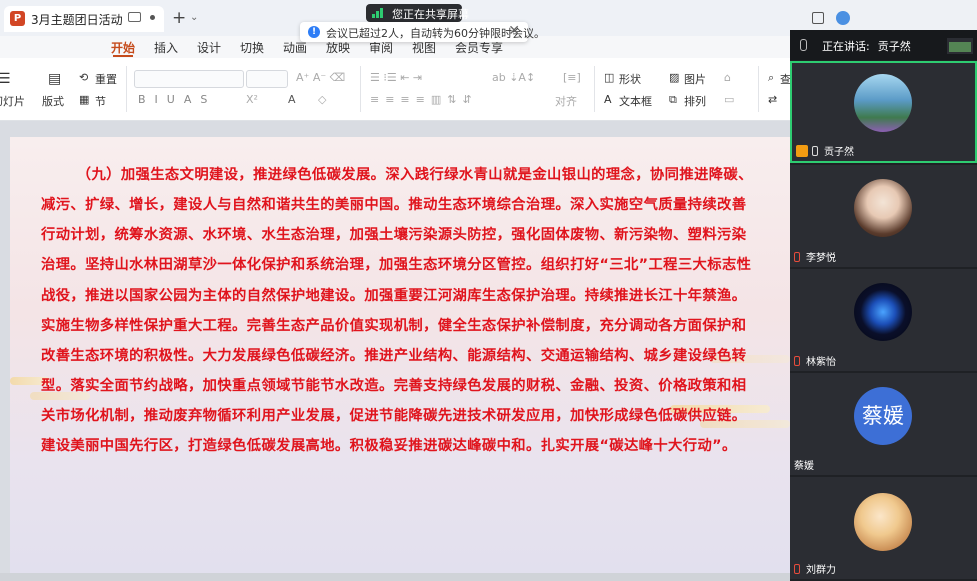  Describe the element at coordinates (566, 101) in the screenshot. I see `align-button: 对齐` at that location.